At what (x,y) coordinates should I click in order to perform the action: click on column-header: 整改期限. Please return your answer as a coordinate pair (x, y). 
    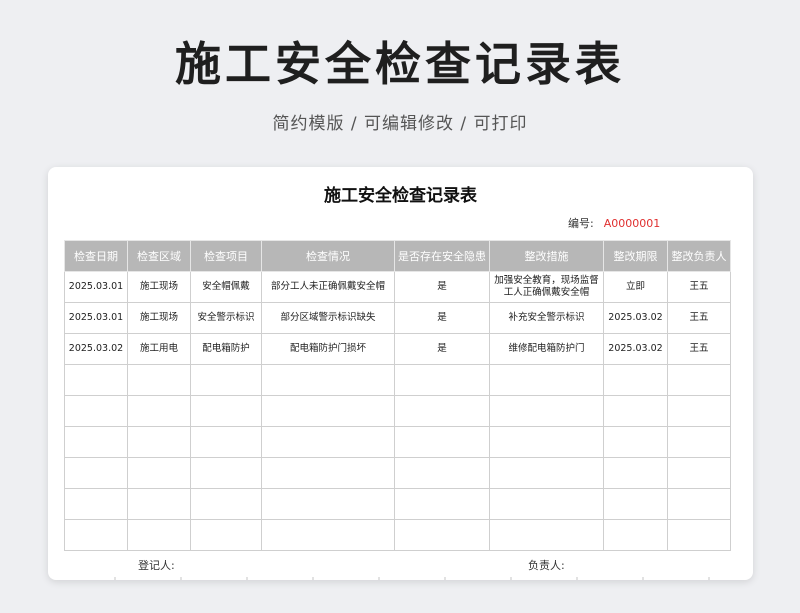
    Looking at the image, I should click on (635, 256).